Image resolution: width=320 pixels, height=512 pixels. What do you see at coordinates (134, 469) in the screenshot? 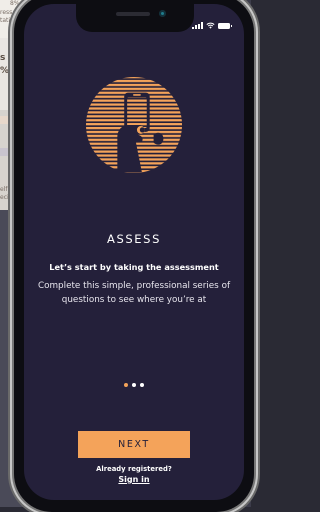
I see `already-registered-text: Already registered?` at bounding box center [134, 469].